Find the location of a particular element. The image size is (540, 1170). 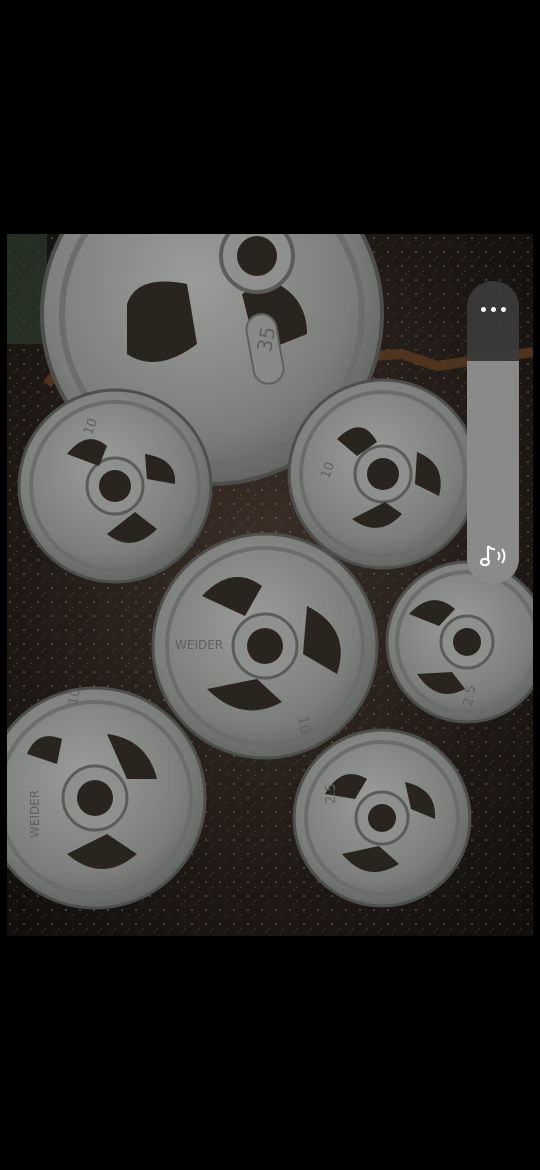

plate-25-right: 2.5 is located at coordinates (459, 642).